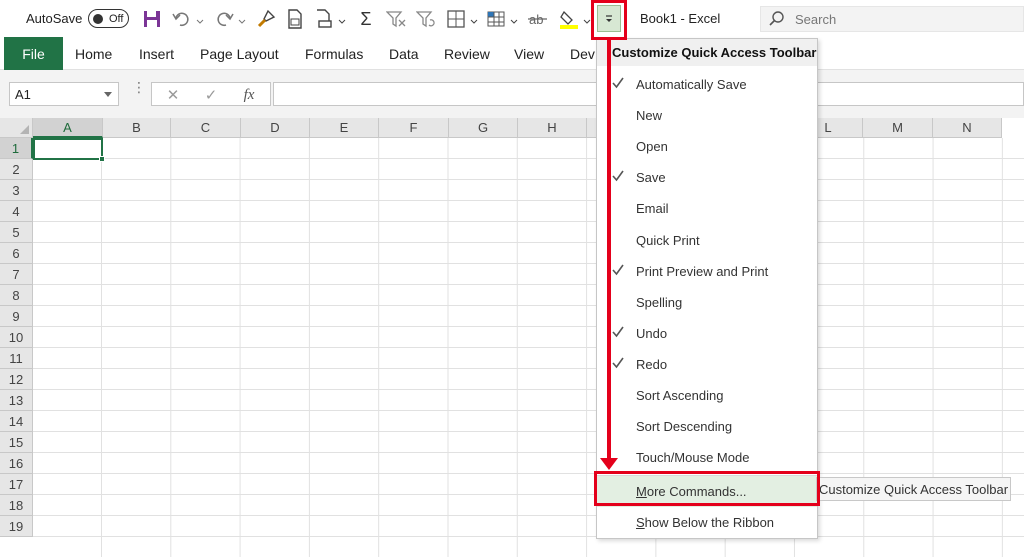  Describe the element at coordinates (707, 146) in the screenshot. I see `qat-menu-item-open: Open` at that location.